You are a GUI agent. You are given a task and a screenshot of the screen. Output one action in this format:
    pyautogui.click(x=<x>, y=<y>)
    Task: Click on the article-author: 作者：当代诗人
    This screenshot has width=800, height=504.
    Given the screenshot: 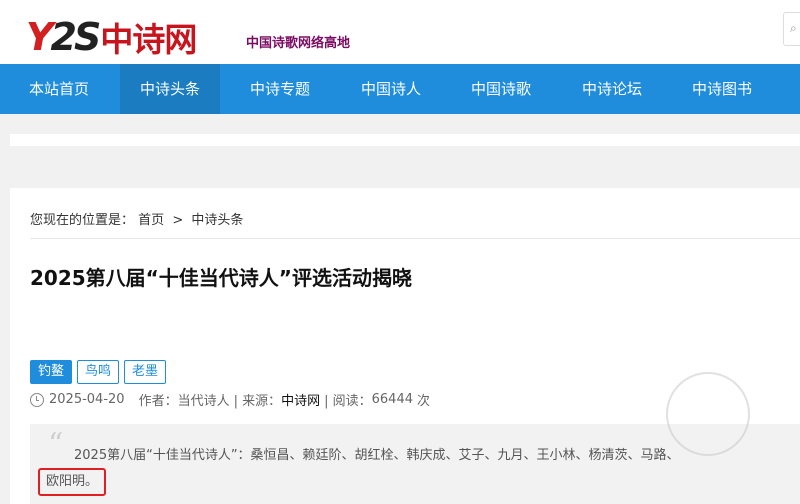 What is the action you would take?
    pyautogui.click(x=184, y=401)
    